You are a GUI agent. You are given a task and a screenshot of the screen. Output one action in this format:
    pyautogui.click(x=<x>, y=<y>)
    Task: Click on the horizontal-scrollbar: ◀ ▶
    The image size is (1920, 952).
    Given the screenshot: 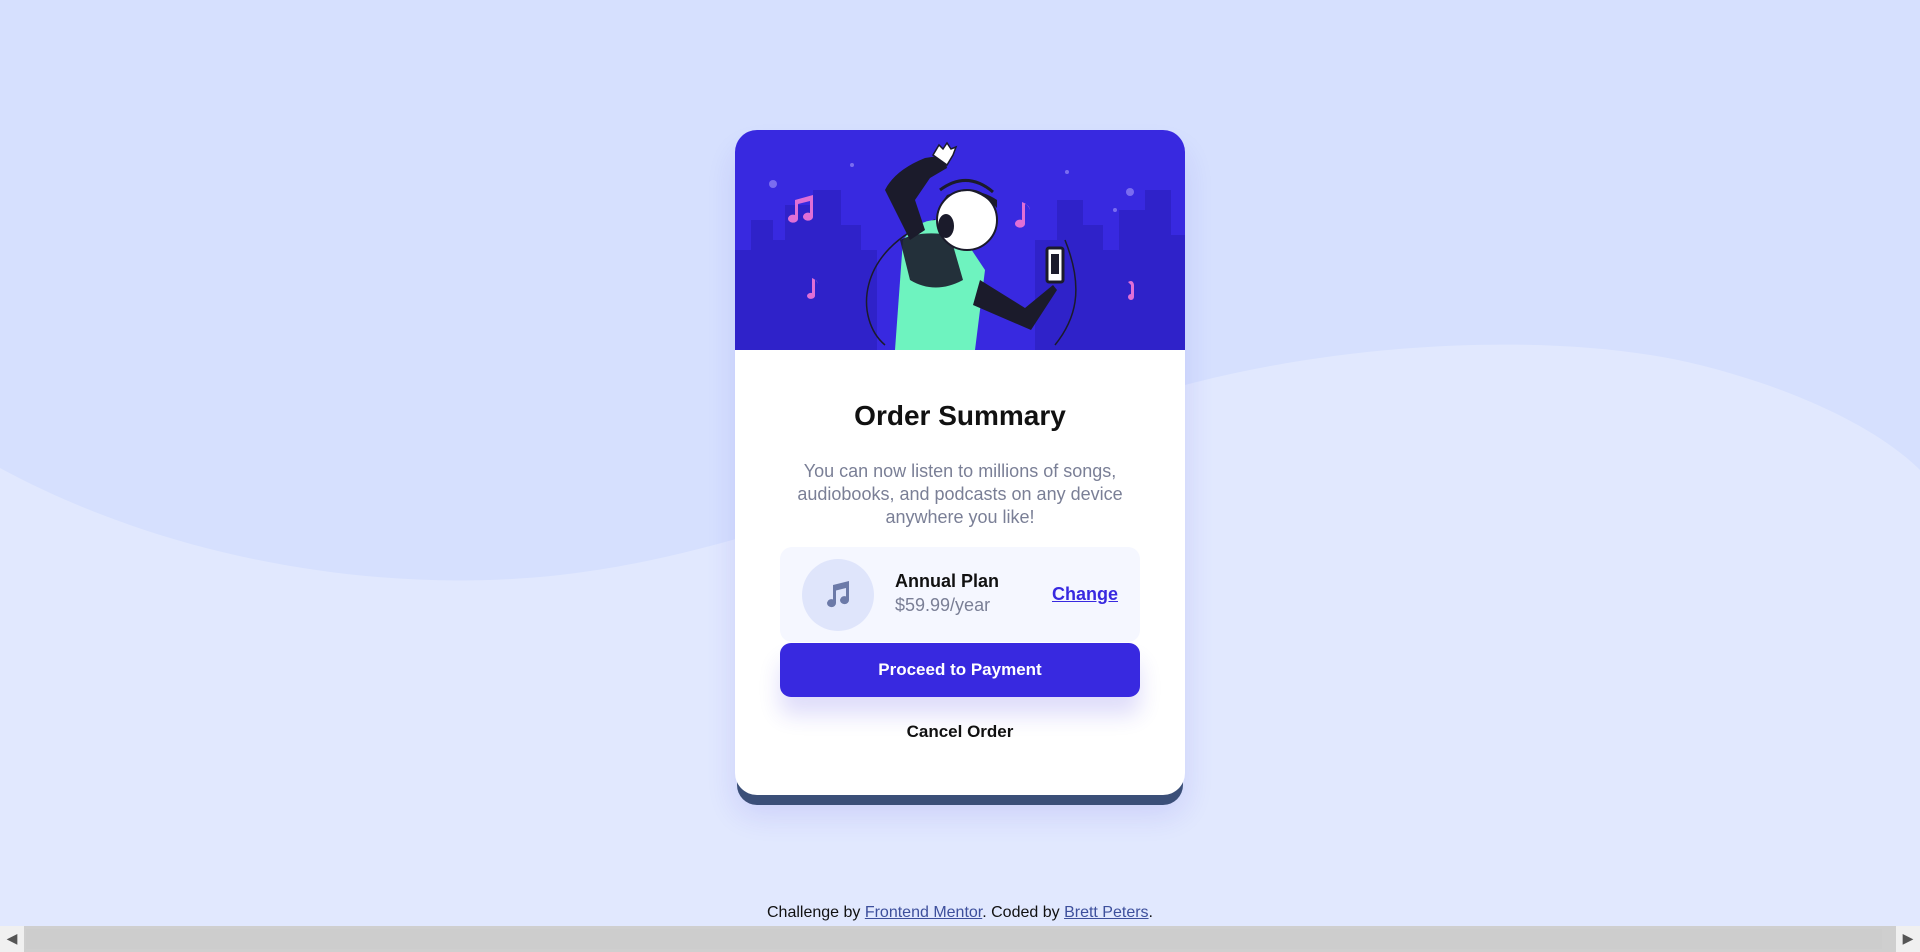 What is the action you would take?
    pyautogui.click(x=960, y=939)
    